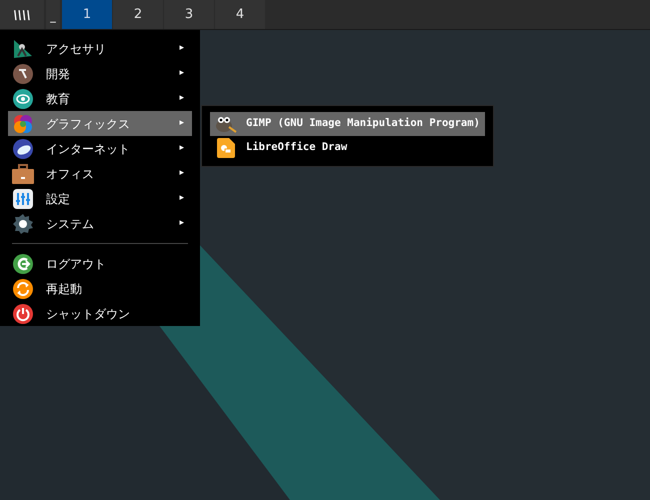  What do you see at coordinates (100, 223) in the screenshot?
I see `menu-item: システム ▸` at bounding box center [100, 223].